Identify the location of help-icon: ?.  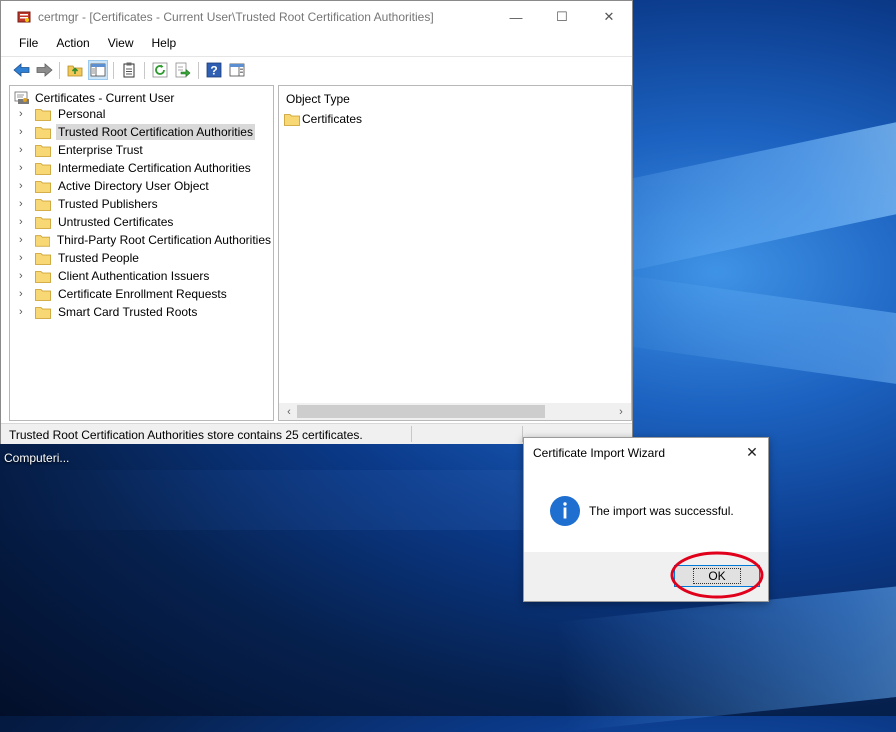
(214, 70).